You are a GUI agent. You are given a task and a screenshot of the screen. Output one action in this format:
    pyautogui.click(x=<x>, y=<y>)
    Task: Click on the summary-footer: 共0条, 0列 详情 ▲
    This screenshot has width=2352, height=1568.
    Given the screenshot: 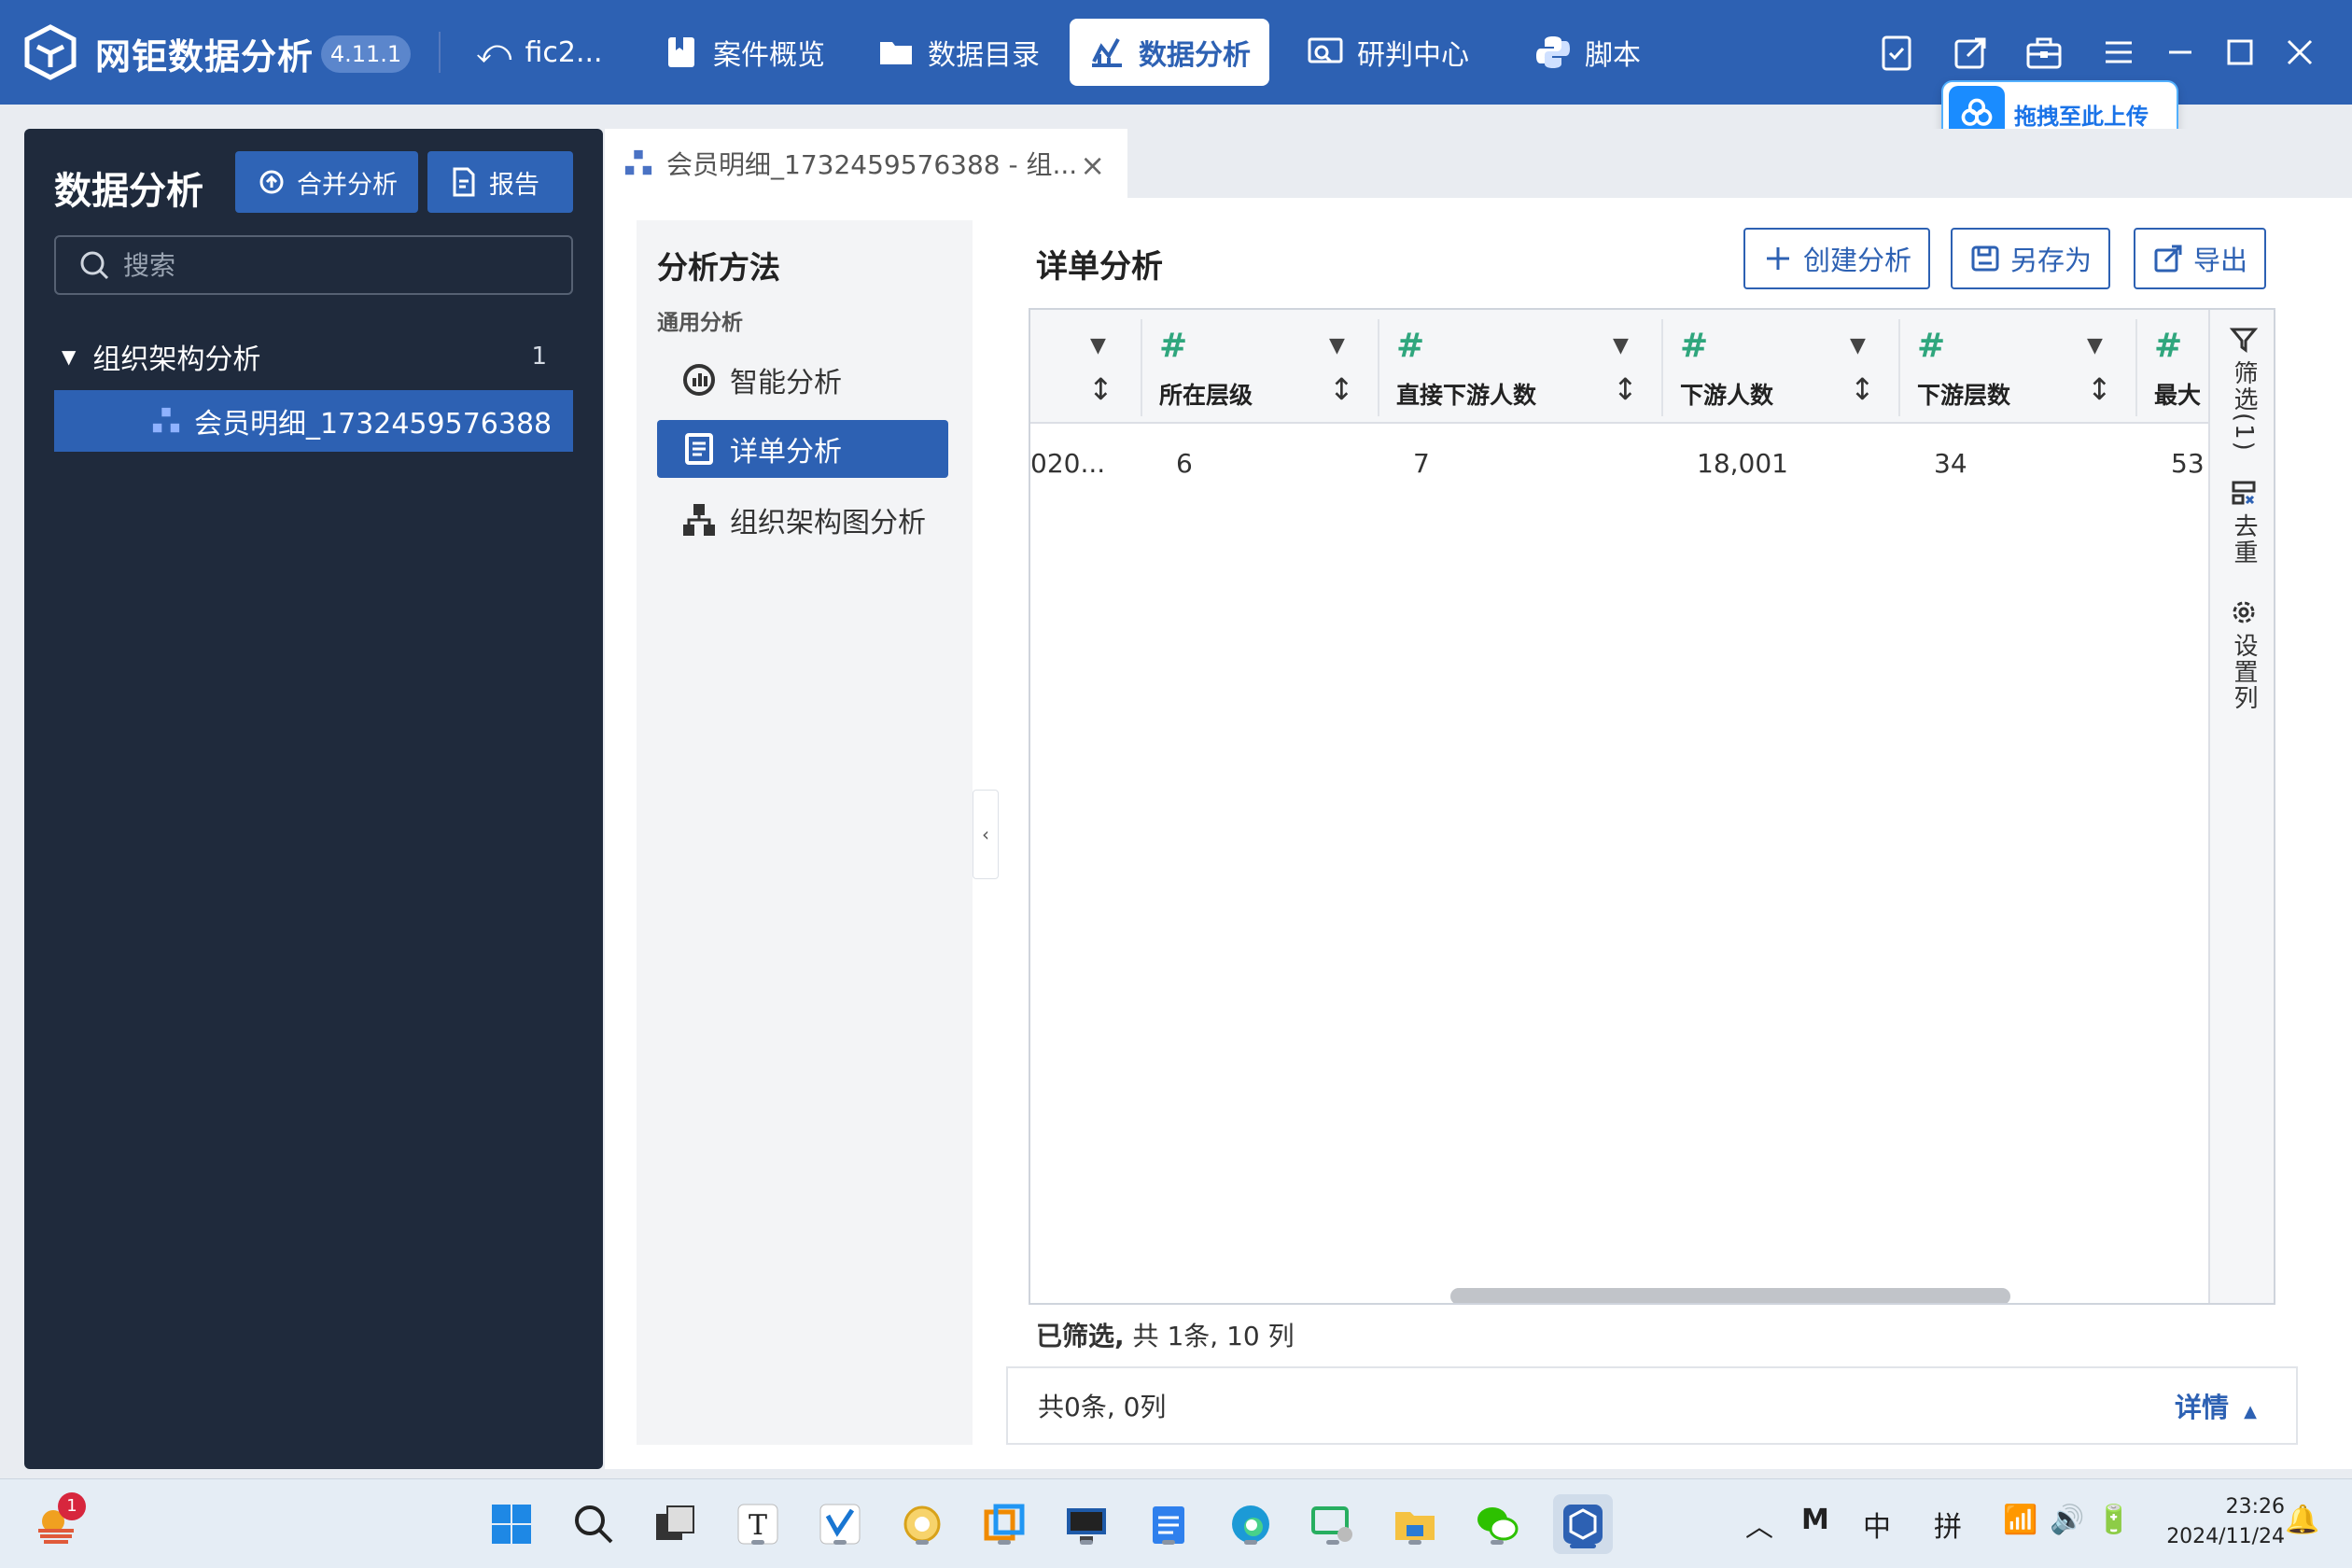 What is the action you would take?
    pyautogui.click(x=1652, y=1405)
    